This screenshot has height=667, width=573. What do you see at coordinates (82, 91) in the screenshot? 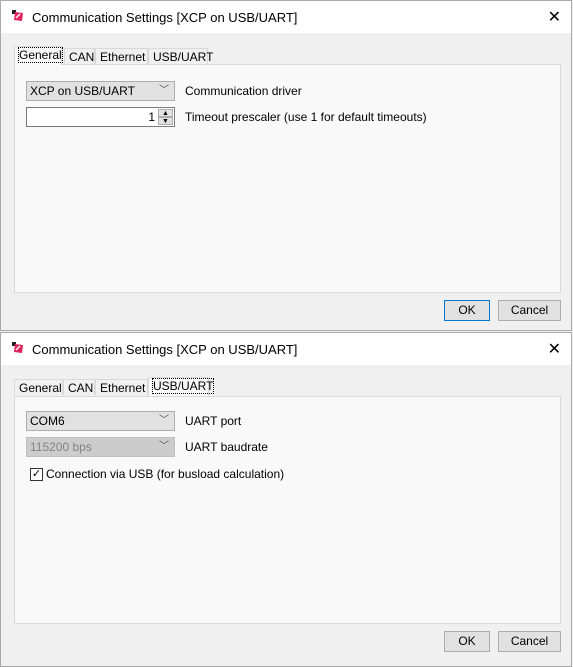
I see `dropdown-value: XCP on USB/UART` at bounding box center [82, 91].